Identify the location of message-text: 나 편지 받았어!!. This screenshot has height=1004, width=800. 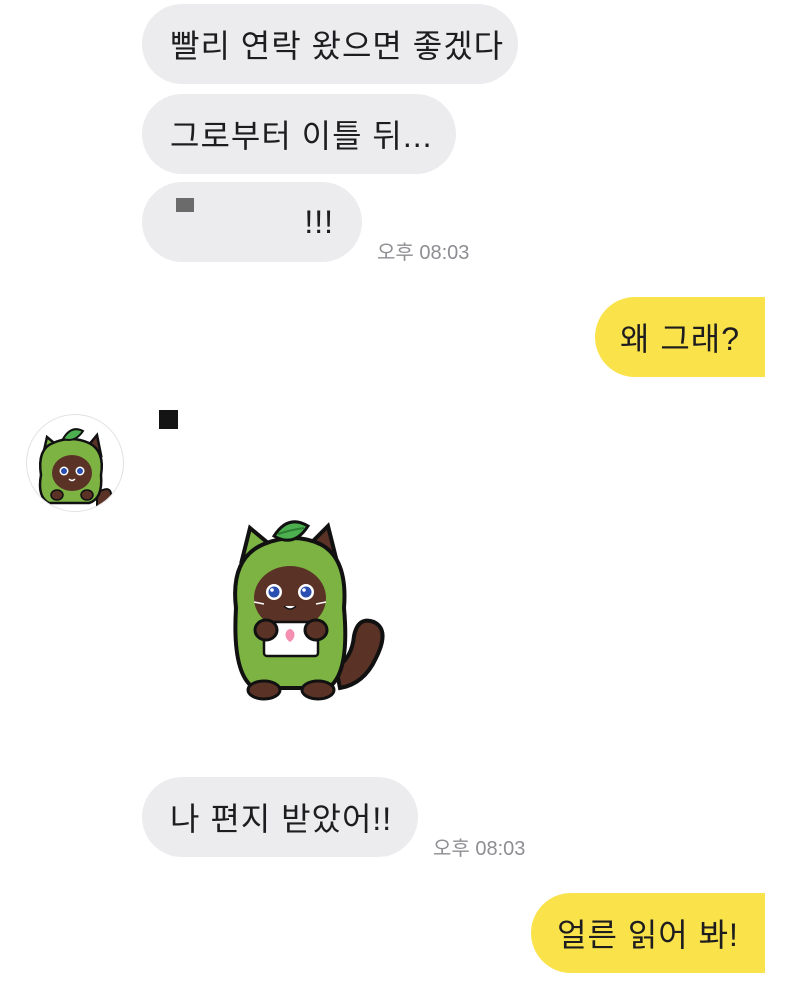
(281, 819).